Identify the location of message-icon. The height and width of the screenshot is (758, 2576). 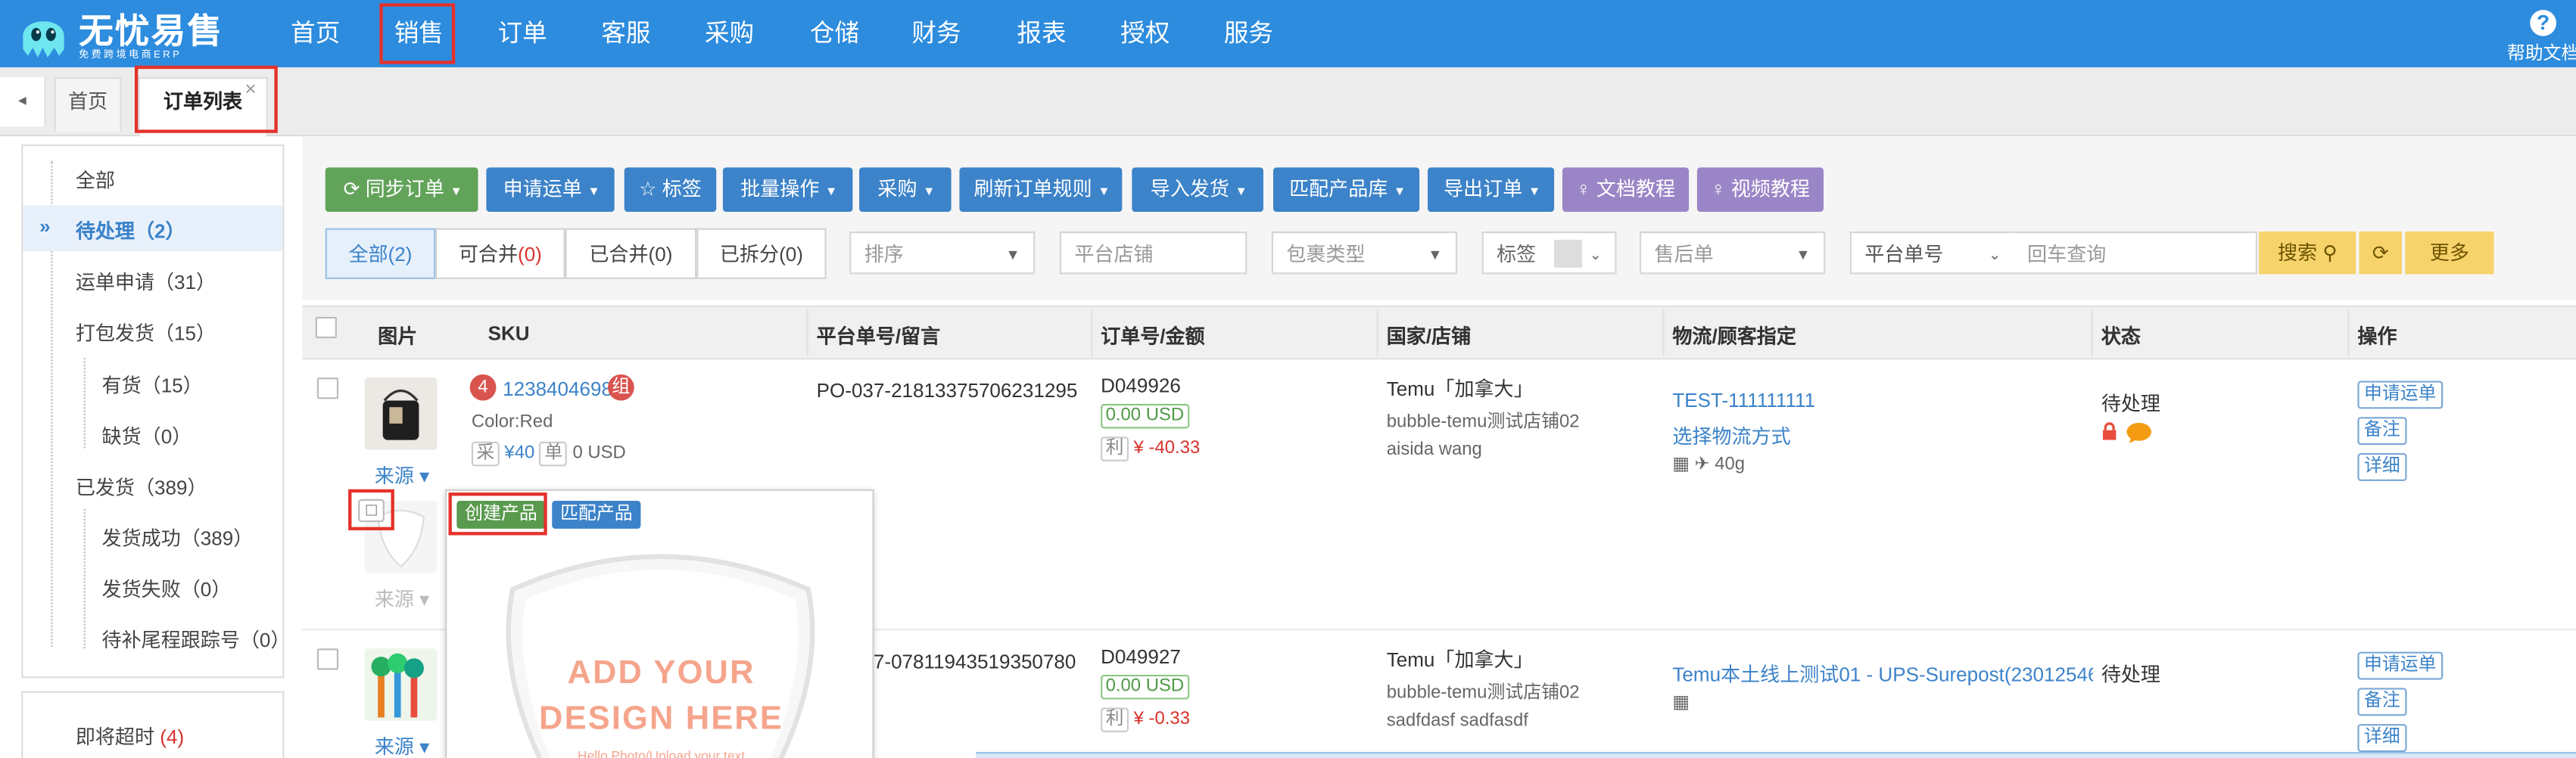
(2139, 432).